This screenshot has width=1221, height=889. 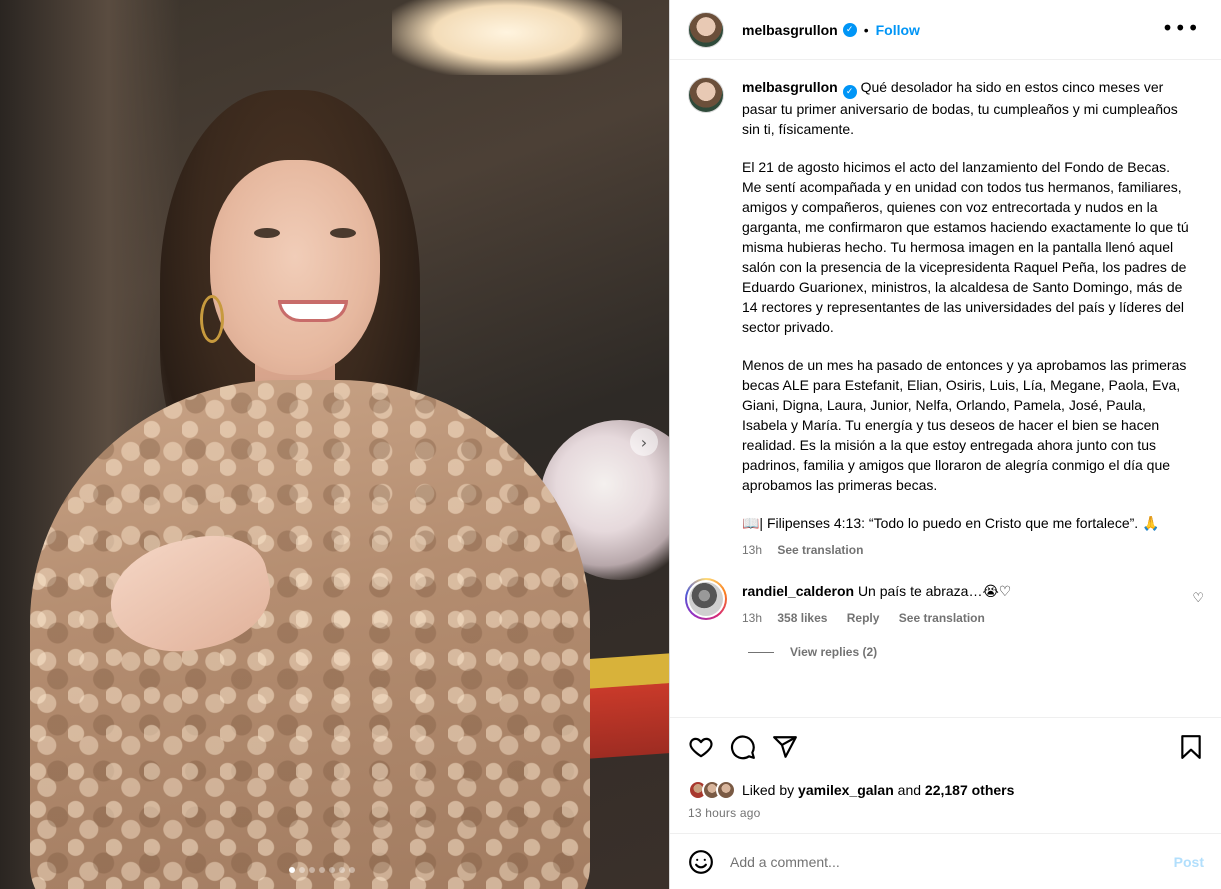 What do you see at coordinates (934, 591) in the screenshot?
I see `comment-text: Un país te abraza…😭♡` at bounding box center [934, 591].